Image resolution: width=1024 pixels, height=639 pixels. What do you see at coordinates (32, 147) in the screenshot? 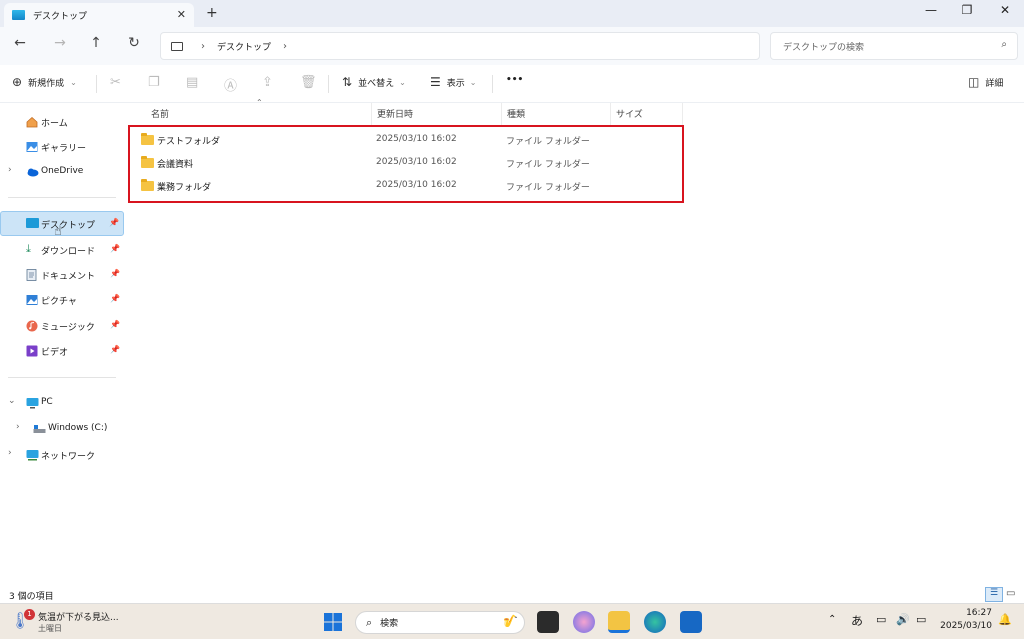
I see `gallery-icon` at bounding box center [32, 147].